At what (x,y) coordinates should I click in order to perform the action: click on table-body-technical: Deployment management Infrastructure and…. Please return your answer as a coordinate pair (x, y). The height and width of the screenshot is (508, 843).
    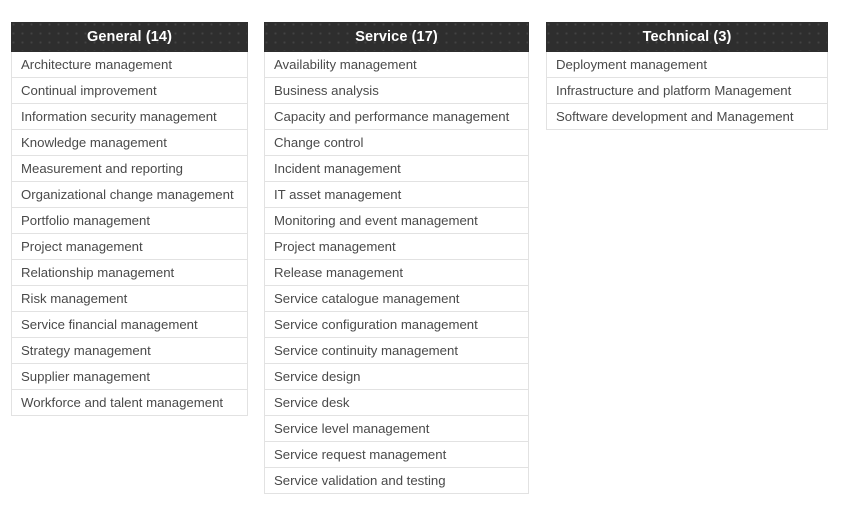
    Looking at the image, I should click on (687, 90).